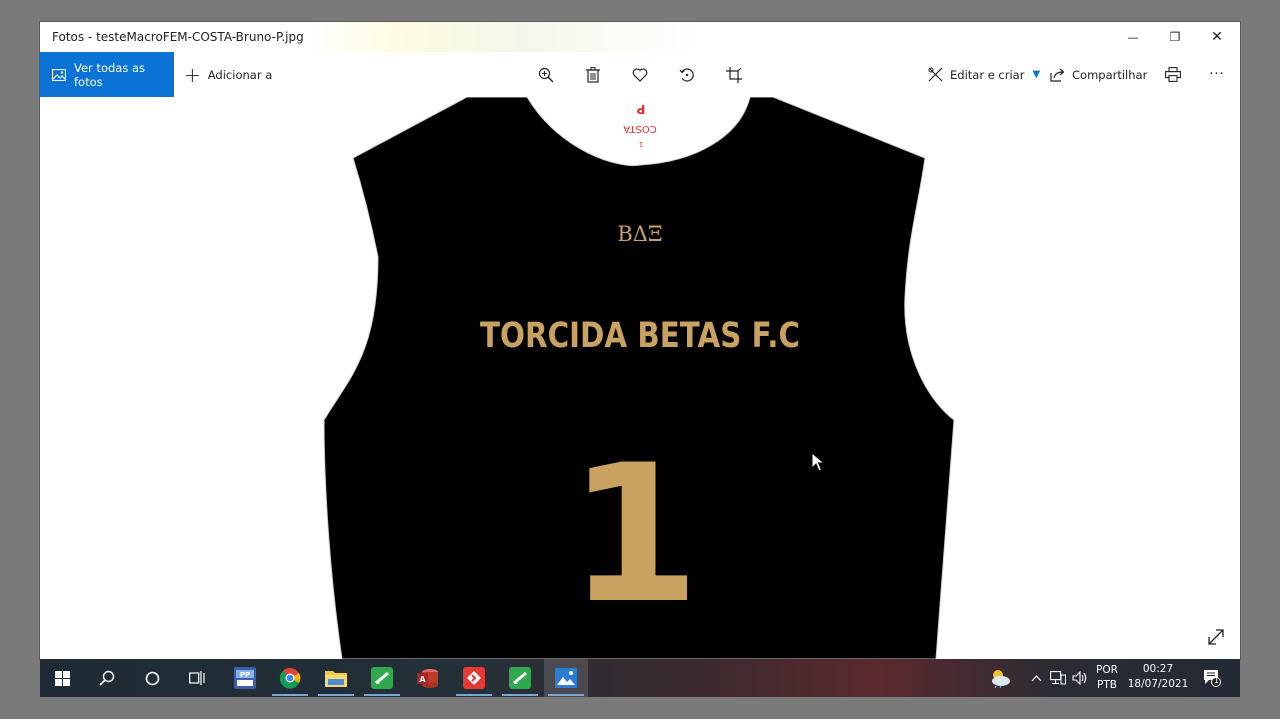 The height and width of the screenshot is (719, 1280). What do you see at coordinates (640, 336) in the screenshot?
I see `team-name: TORCIDA BETAS F.C` at bounding box center [640, 336].